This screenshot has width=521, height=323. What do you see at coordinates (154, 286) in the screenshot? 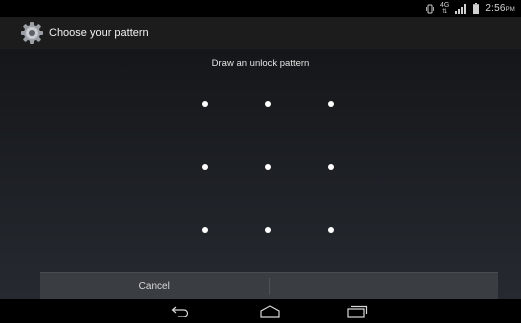
I see `cancel-button: Cancel` at bounding box center [154, 286].